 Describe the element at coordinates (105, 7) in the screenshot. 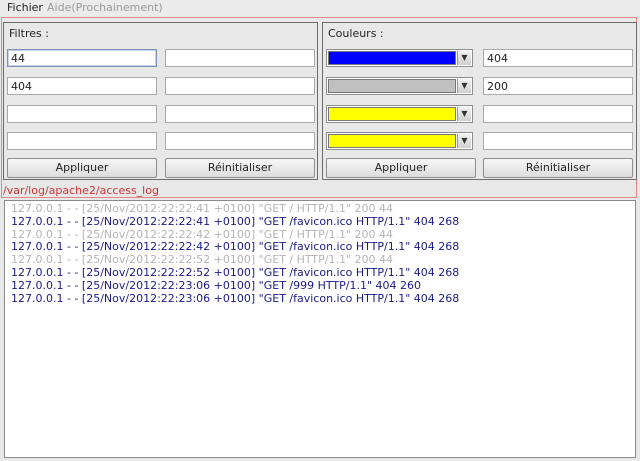

I see `menu-help: Aide(Prochainement)` at that location.